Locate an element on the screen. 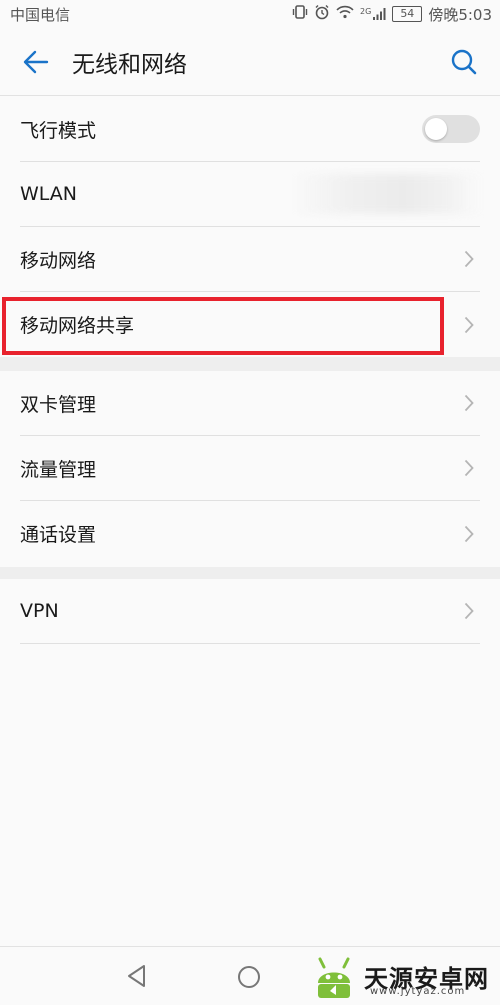 This screenshot has height=1005, width=500. airplane-mode-toggle is located at coordinates (451, 129).